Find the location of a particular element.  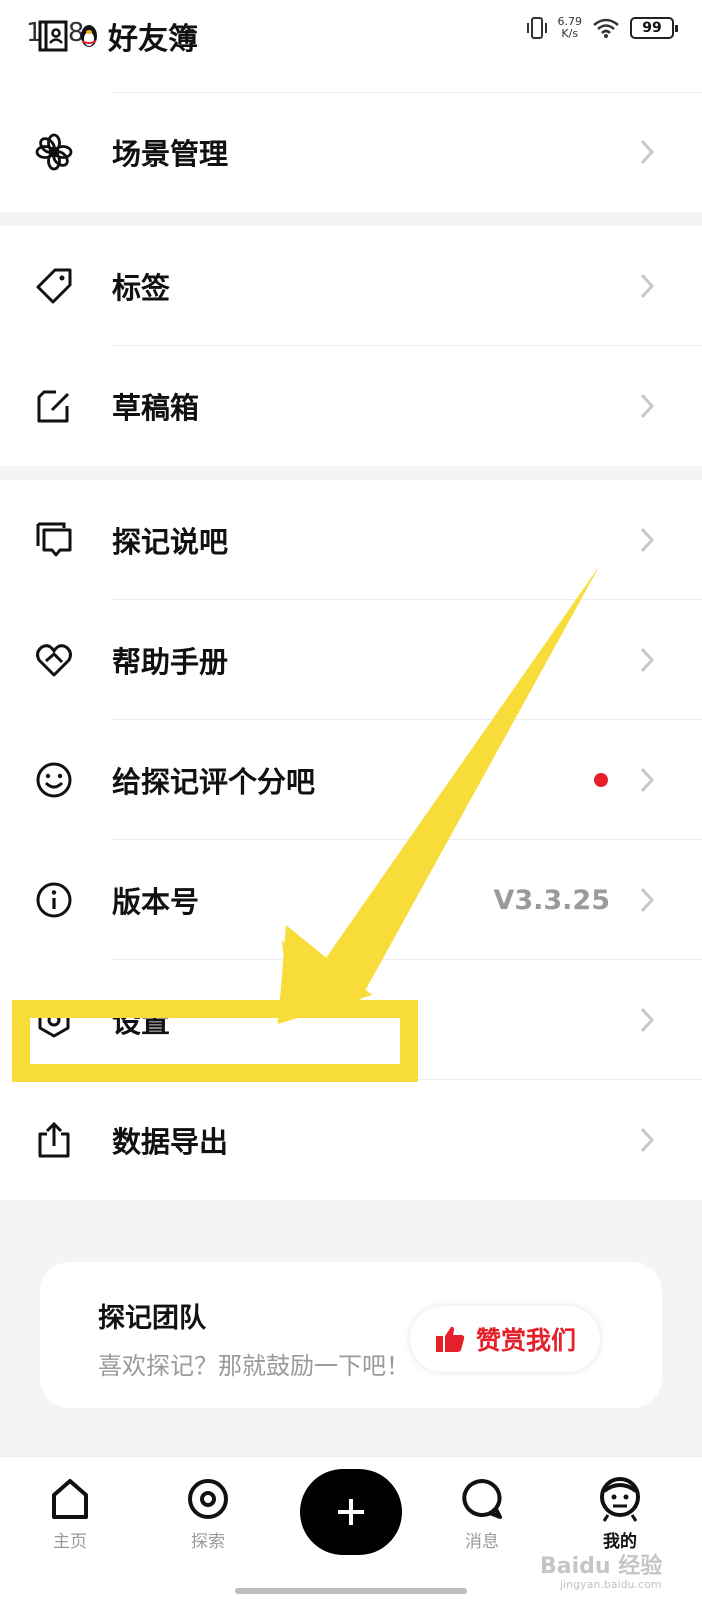

tab-messages-label: 消息 is located at coordinates (482, 1542).